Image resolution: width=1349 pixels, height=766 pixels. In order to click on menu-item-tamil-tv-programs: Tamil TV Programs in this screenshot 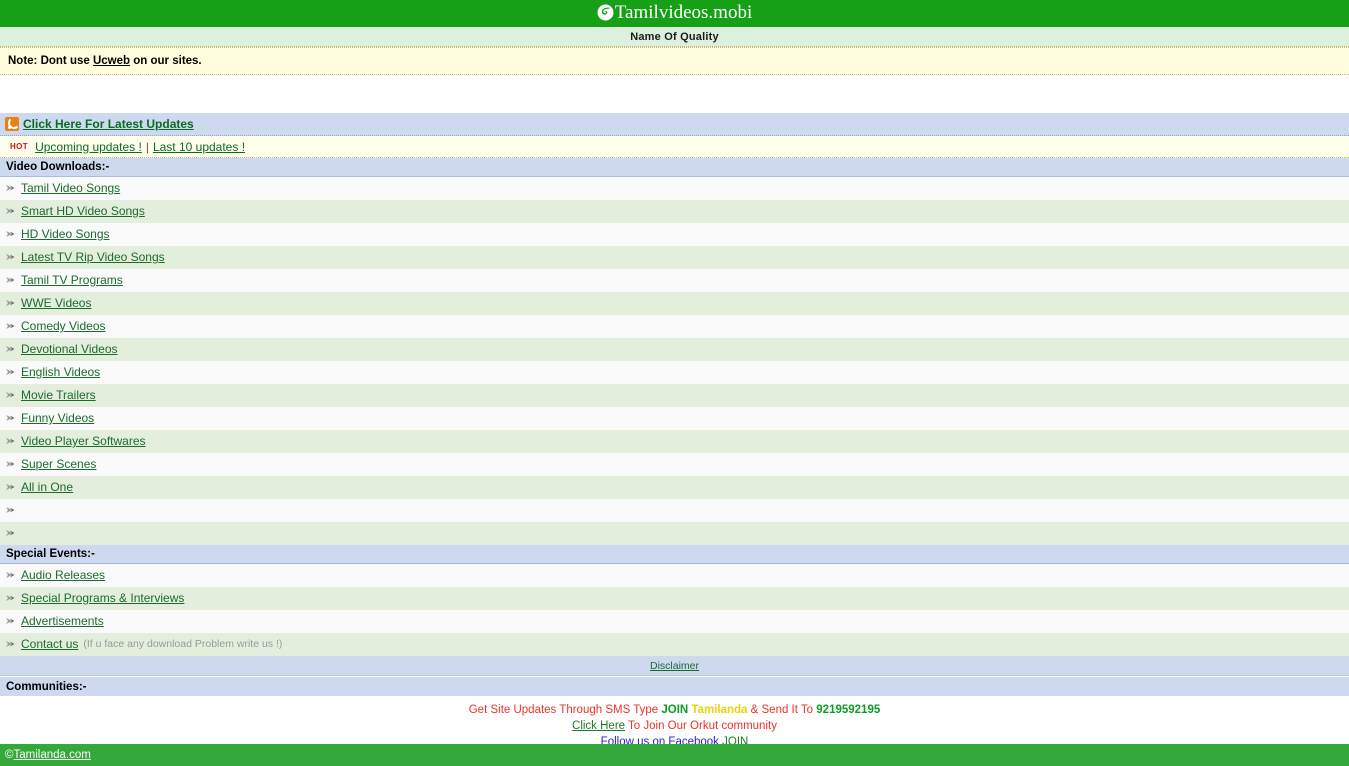, I will do `click(674, 280)`.